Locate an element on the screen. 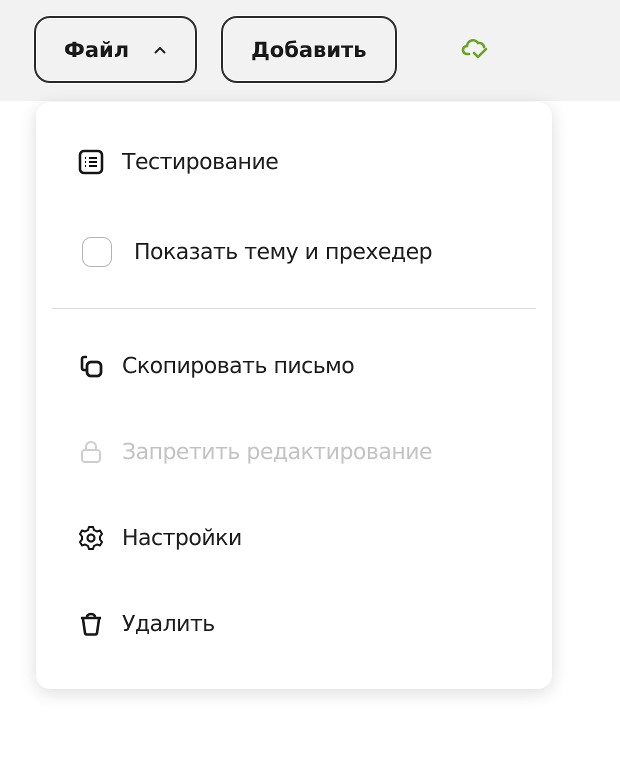  list-icon is located at coordinates (91, 162).